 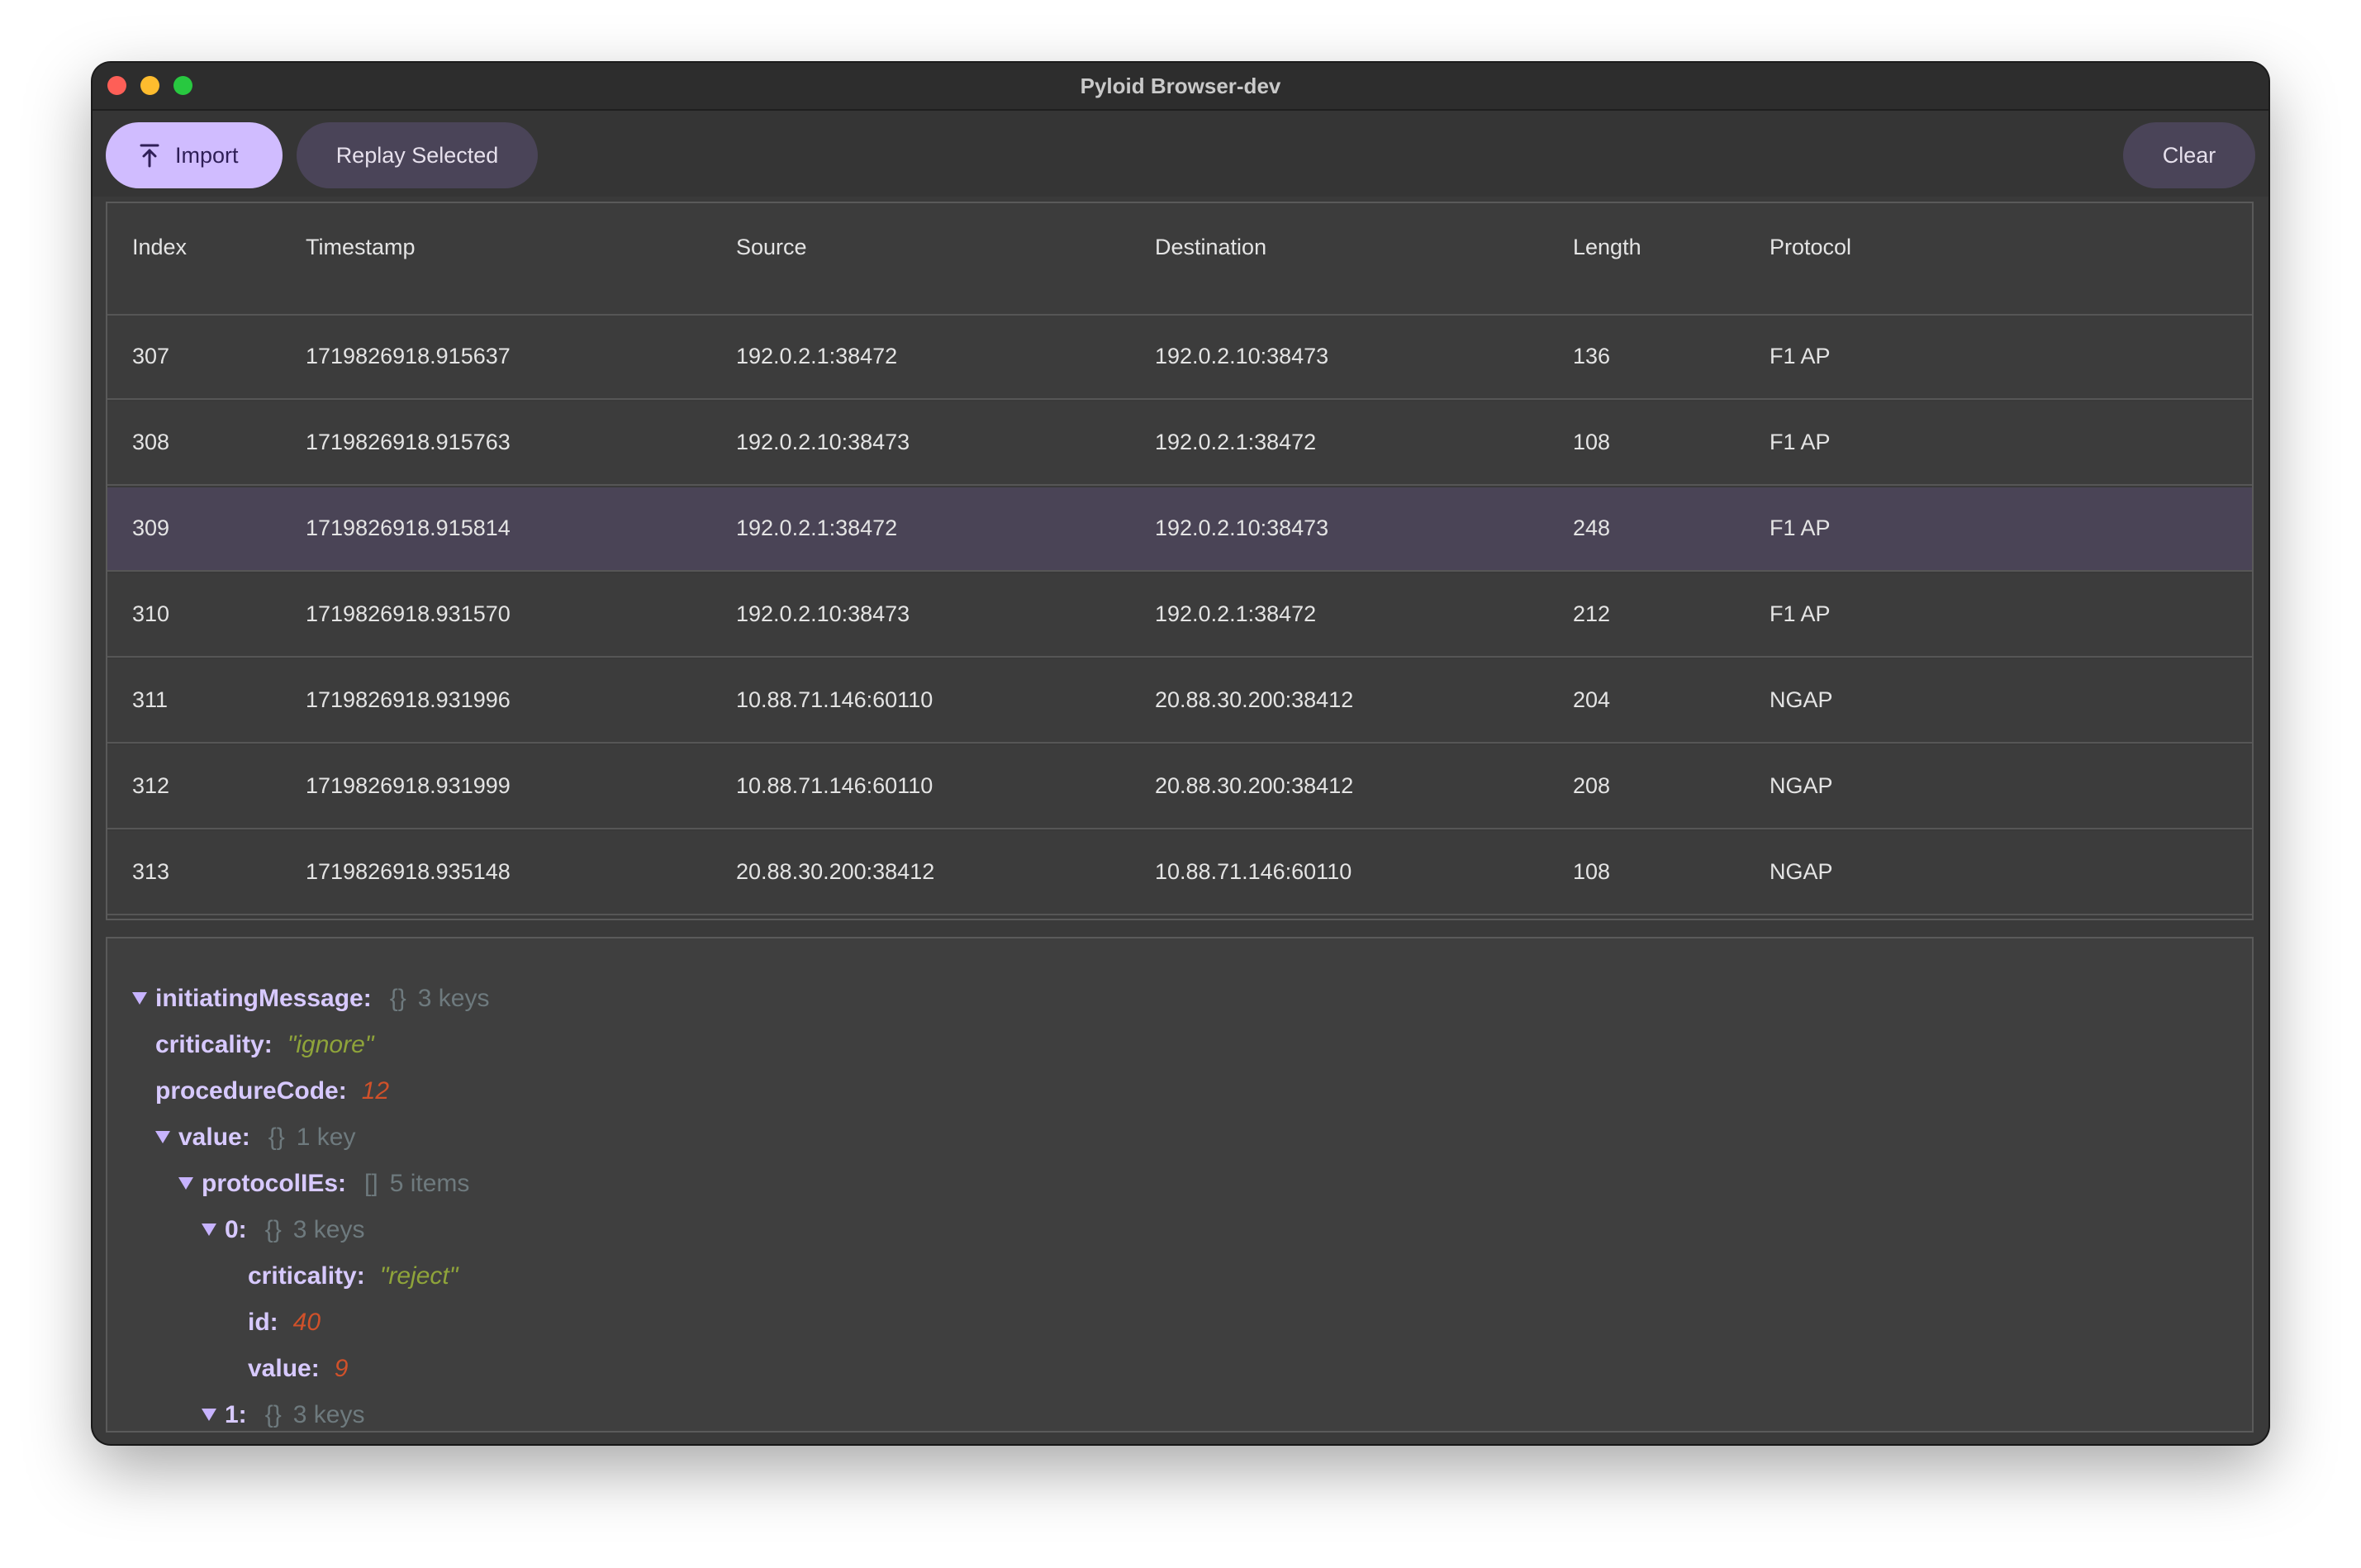 I want to click on json-node: initiatingMessage: {} 3 keys, so click(x=310, y=999).